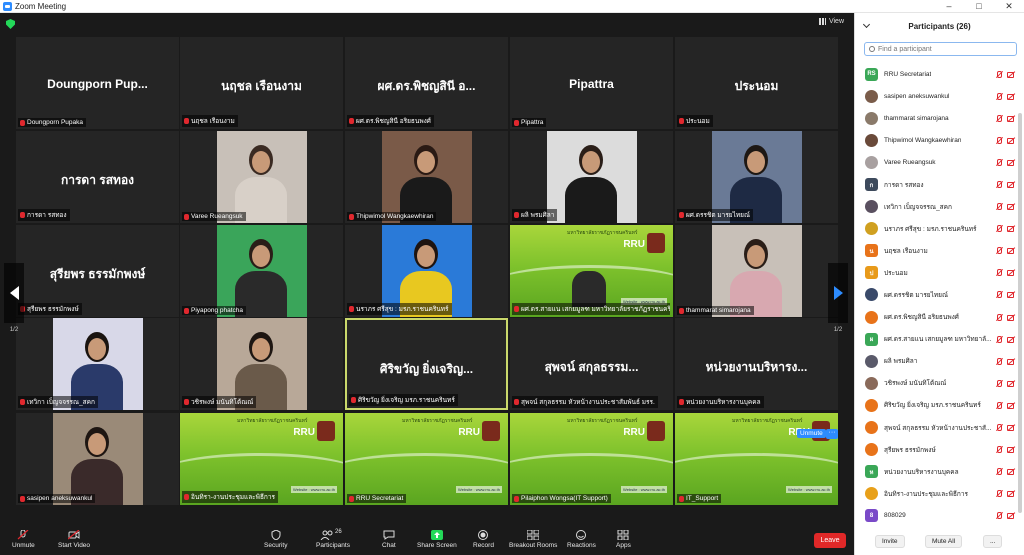  Describe the element at coordinates (935, 140) in the screenshot. I see `participant-row: Thipwimol Wangkaewhiran` at that location.